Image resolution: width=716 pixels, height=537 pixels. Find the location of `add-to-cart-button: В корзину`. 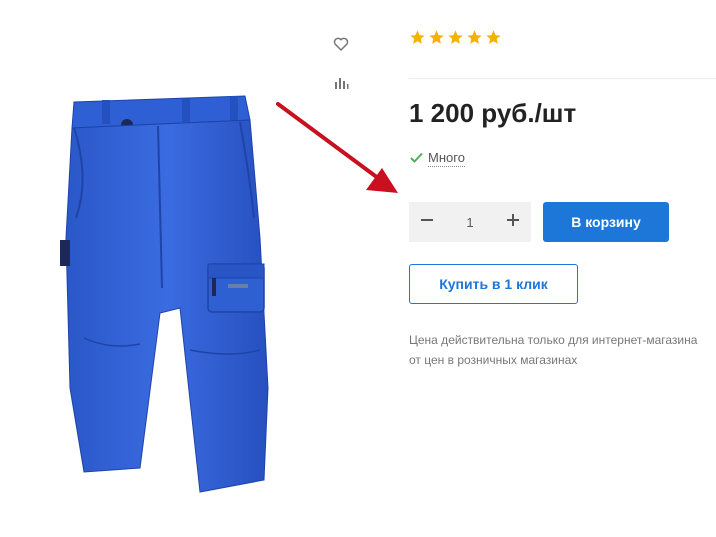

add-to-cart-button: В корзину is located at coordinates (606, 222).